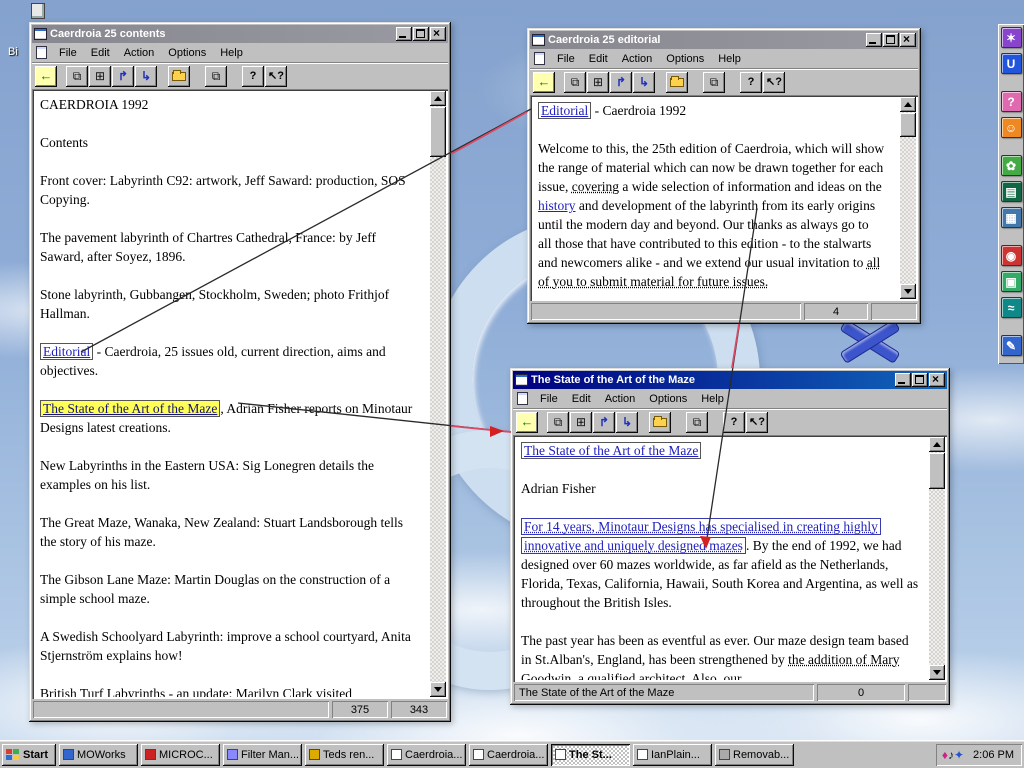 Image resolution: width=1024 pixels, height=768 pixels. Describe the element at coordinates (1011, 307) in the screenshot. I see `launcher-wave-icon: ≈` at that location.